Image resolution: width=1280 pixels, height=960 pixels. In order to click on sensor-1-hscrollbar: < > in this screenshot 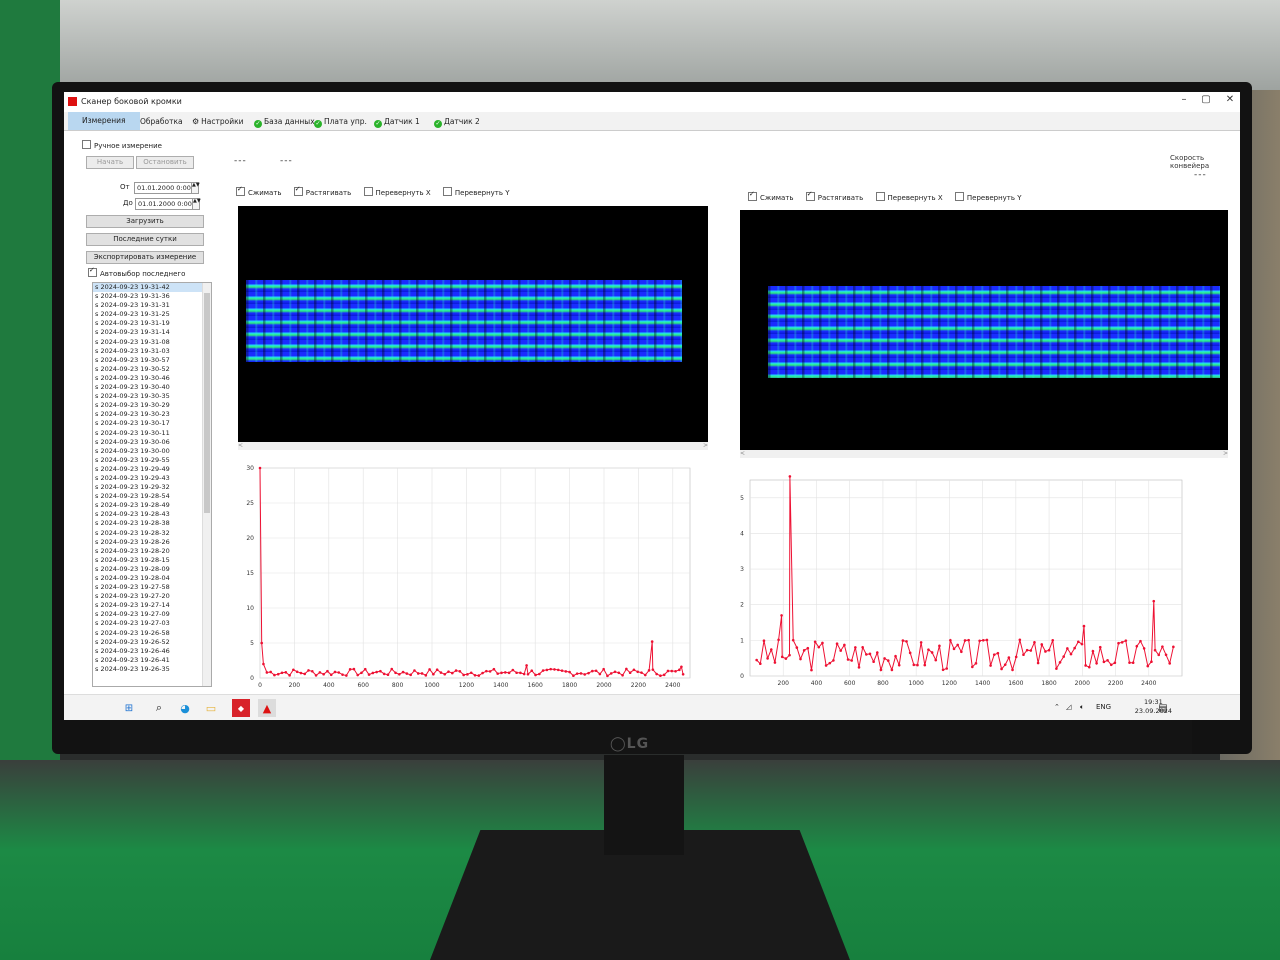, I will do `click(473, 446)`.